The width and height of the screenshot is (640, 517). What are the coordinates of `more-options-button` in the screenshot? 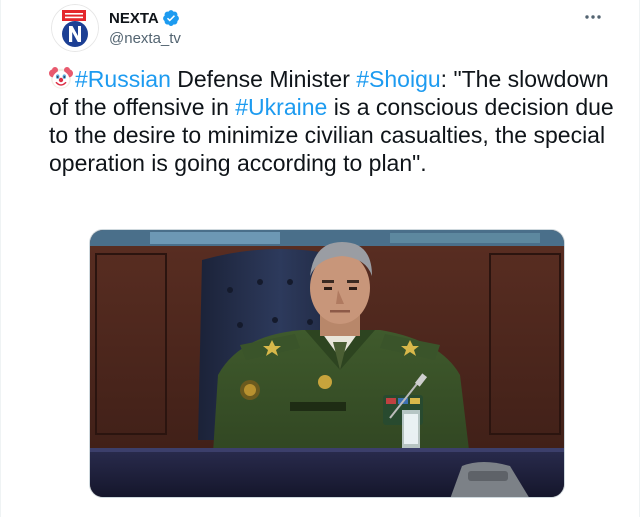 It's located at (593, 17).